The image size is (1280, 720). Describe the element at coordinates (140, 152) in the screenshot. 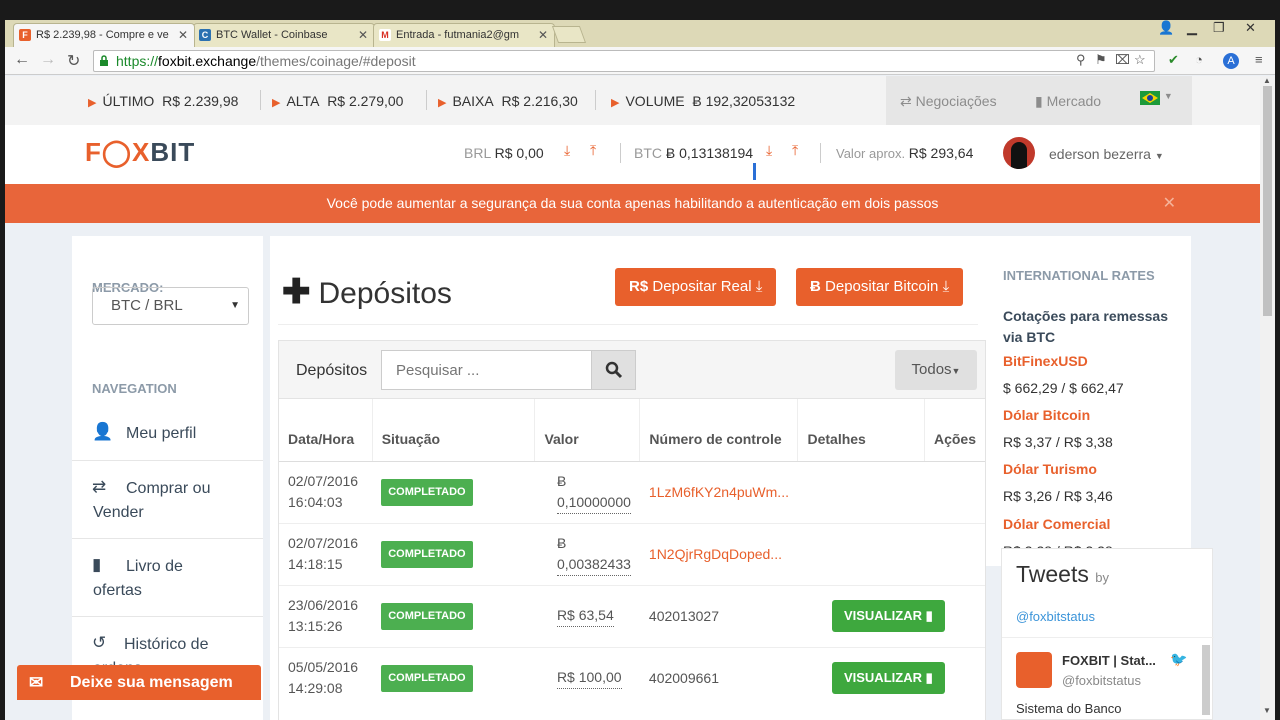

I see `foxbit-logo: F◯XBIT` at that location.